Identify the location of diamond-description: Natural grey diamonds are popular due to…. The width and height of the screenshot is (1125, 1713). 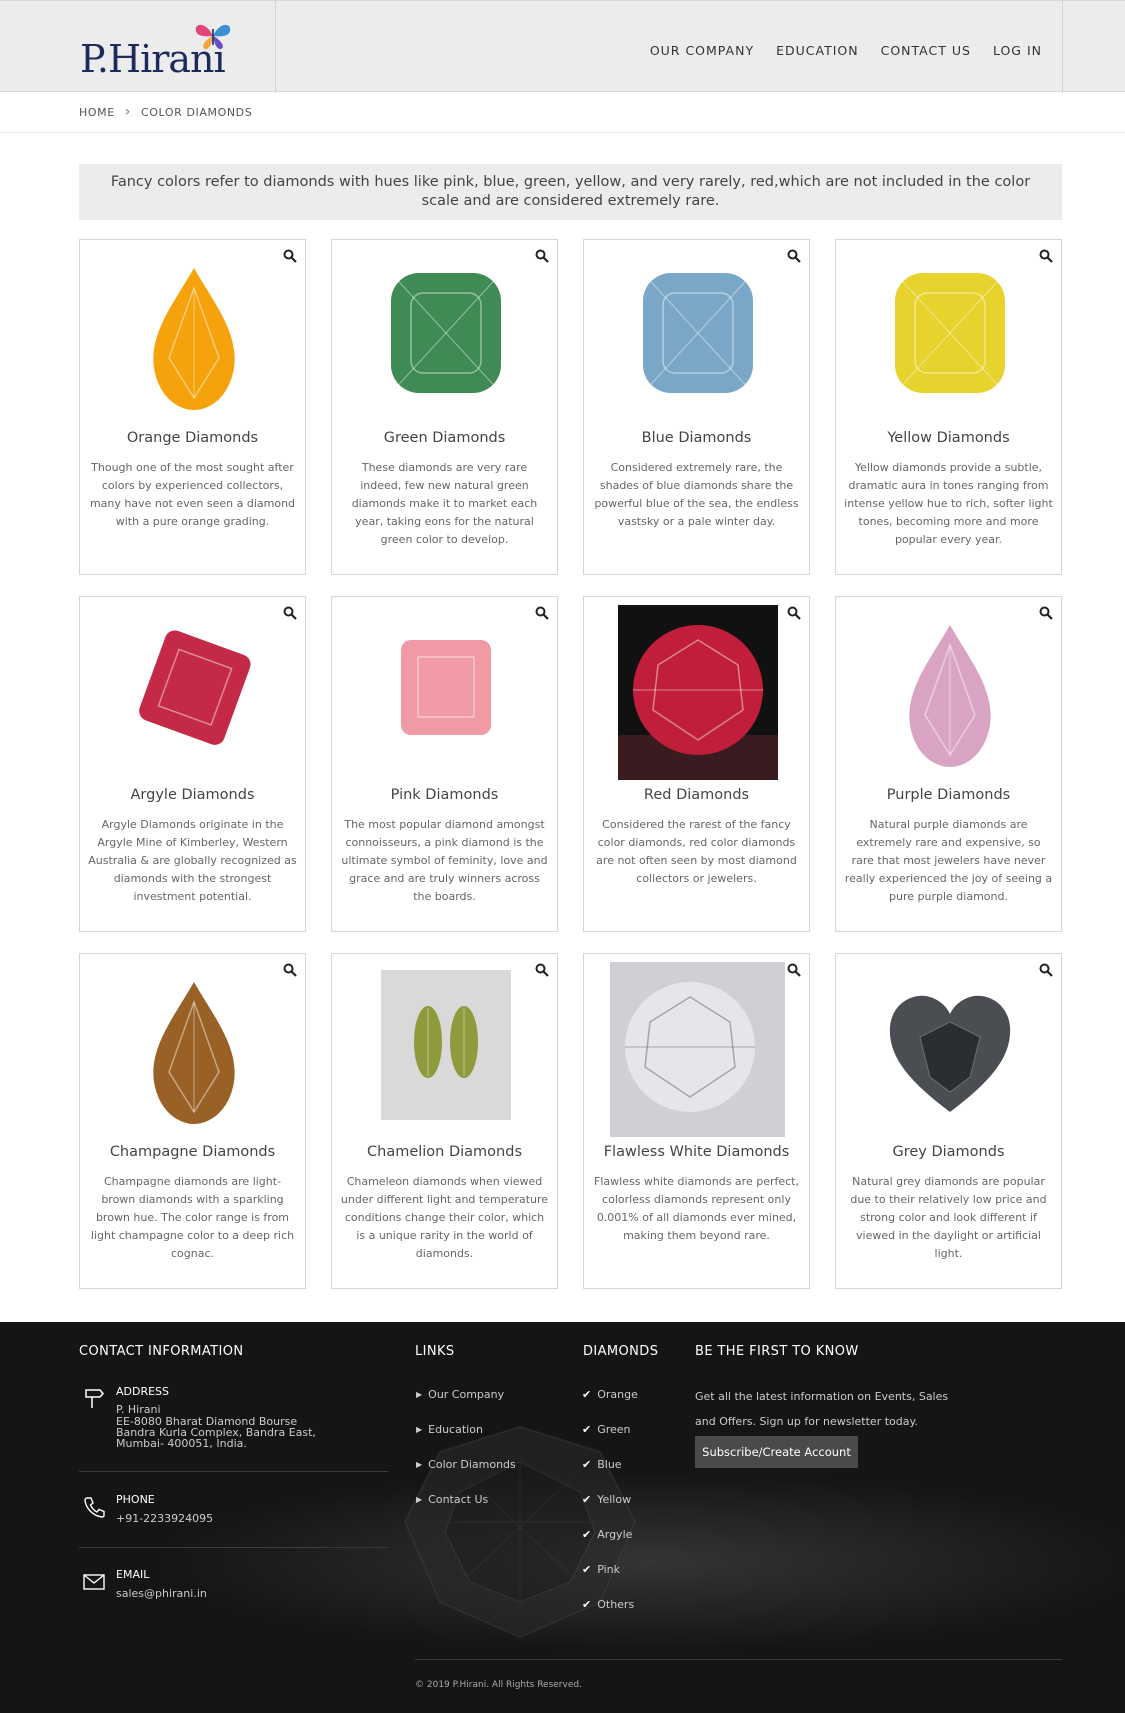
(948, 1217).